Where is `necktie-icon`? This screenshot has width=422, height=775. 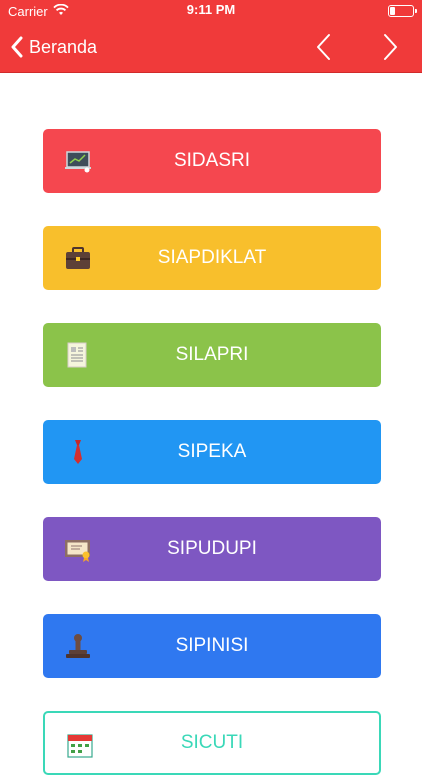 necktie-icon is located at coordinates (78, 452).